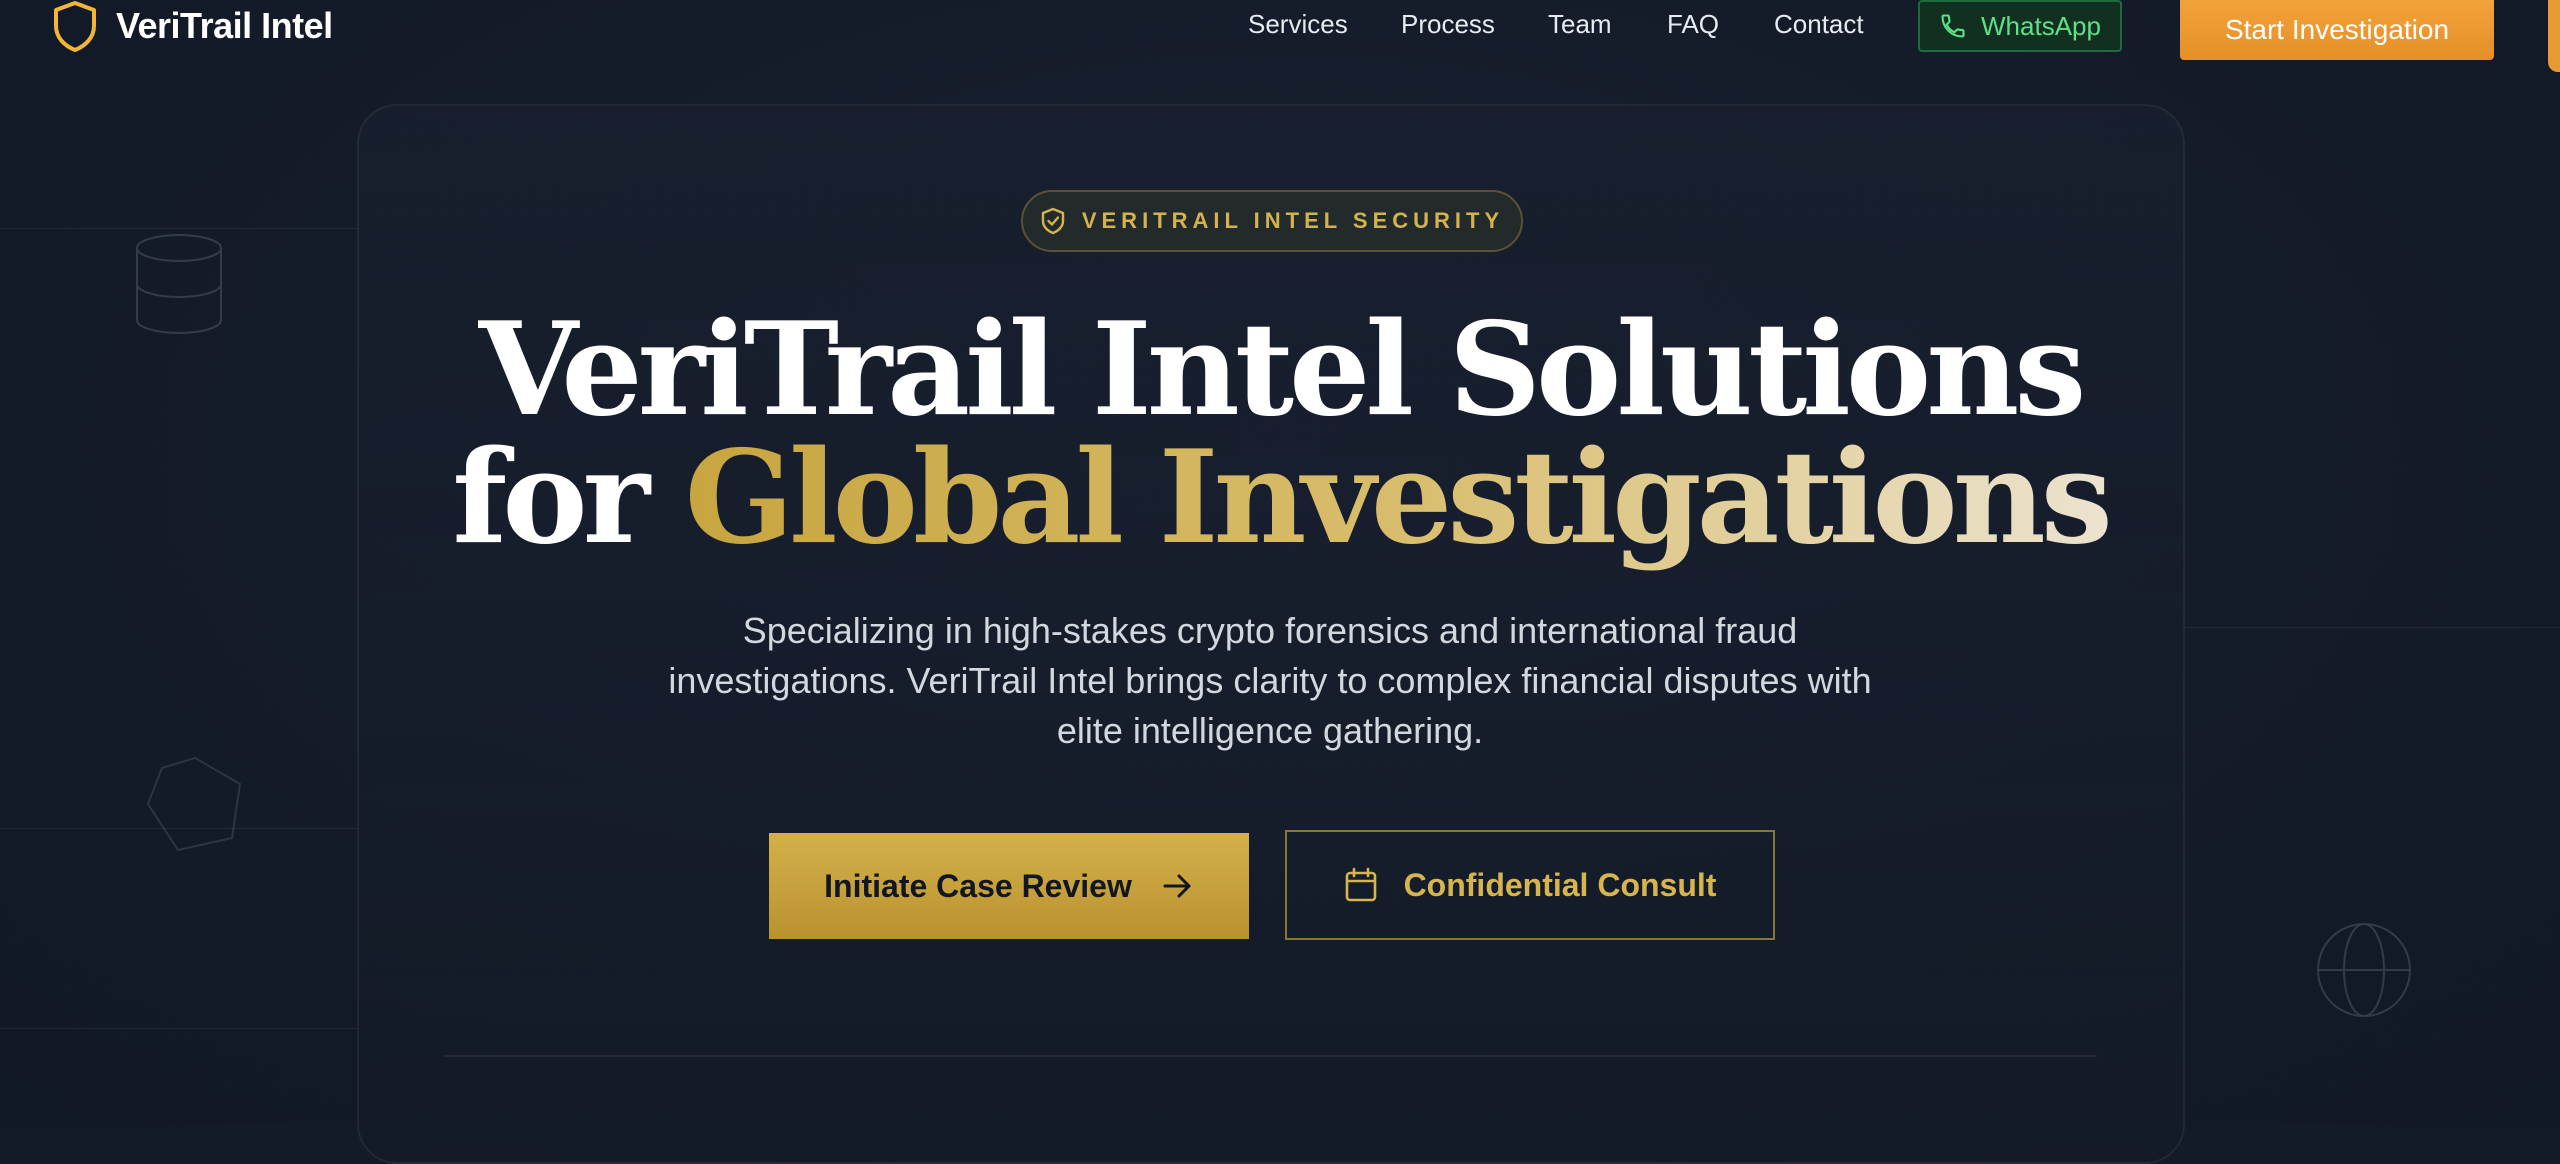  What do you see at coordinates (1271, 1056) in the screenshot?
I see `section-divider` at bounding box center [1271, 1056].